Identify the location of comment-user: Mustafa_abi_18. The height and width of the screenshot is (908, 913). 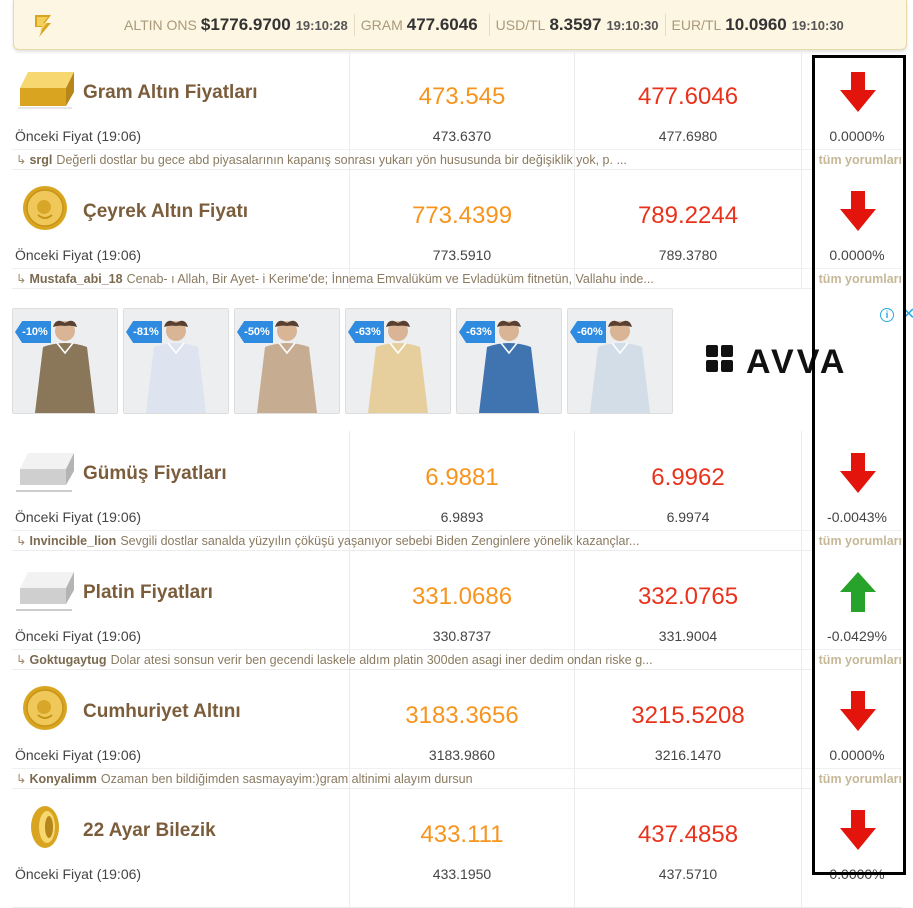
(75, 279).